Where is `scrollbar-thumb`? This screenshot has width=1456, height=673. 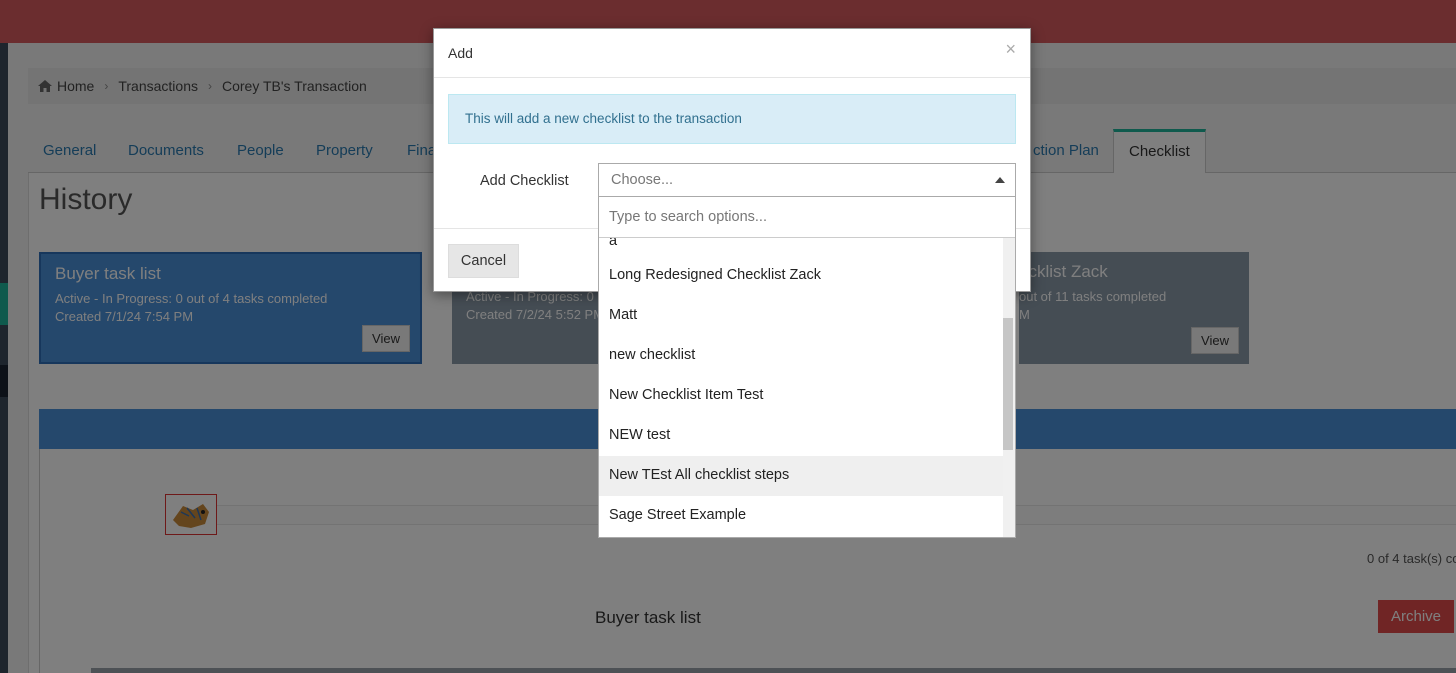
scrollbar-thumb is located at coordinates (1008, 384).